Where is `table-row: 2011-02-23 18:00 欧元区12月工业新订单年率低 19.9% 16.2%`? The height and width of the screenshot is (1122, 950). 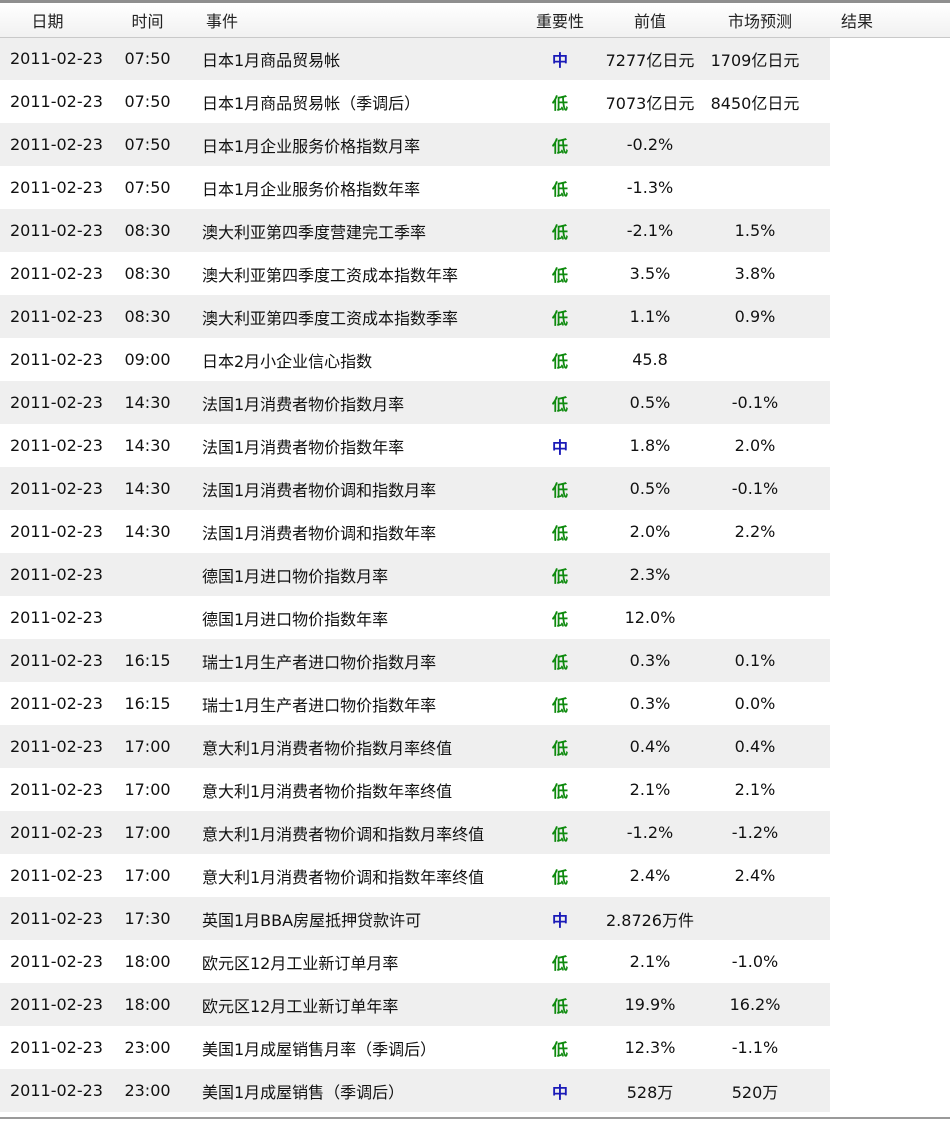 table-row: 2011-02-23 18:00 欧元区12月工业新订单年率低 19.9% 16.2% is located at coordinates (475, 1004).